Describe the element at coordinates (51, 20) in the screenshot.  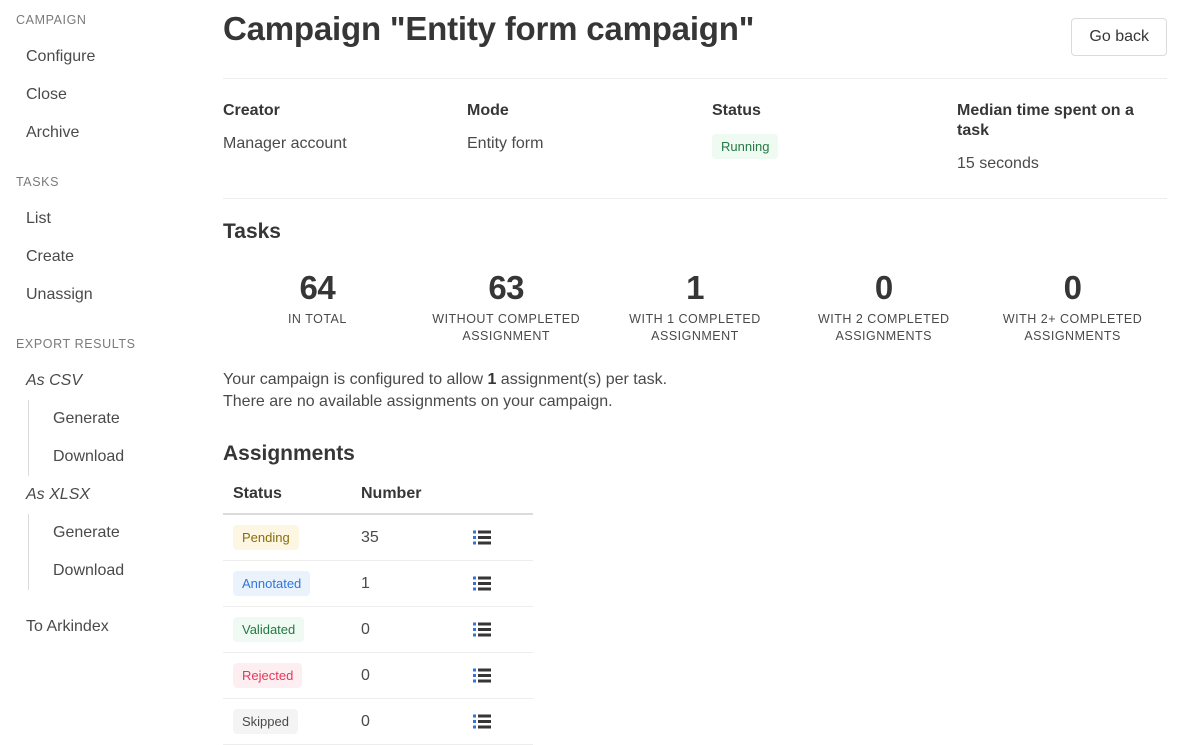
I see `sidebar-section-label-campaign: CAMPAIGN` at that location.